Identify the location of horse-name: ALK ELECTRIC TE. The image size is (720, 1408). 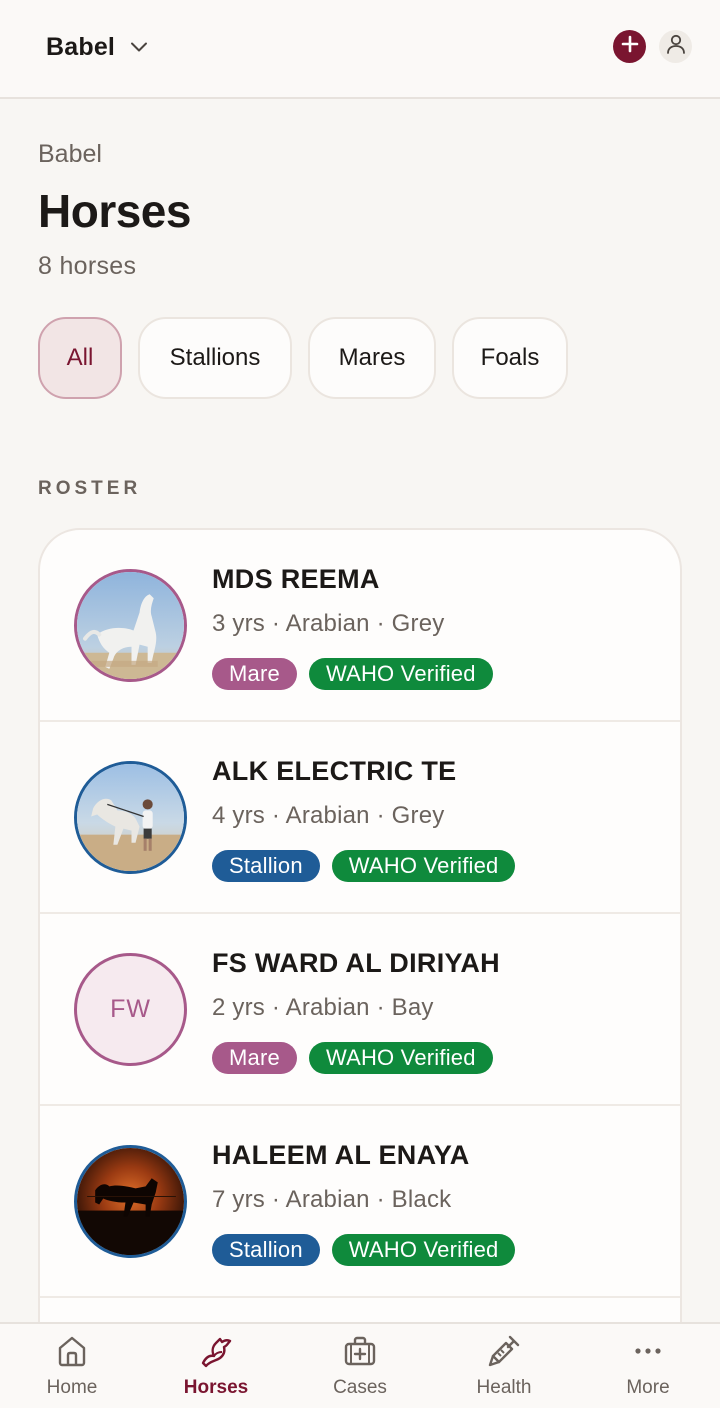
(334, 771).